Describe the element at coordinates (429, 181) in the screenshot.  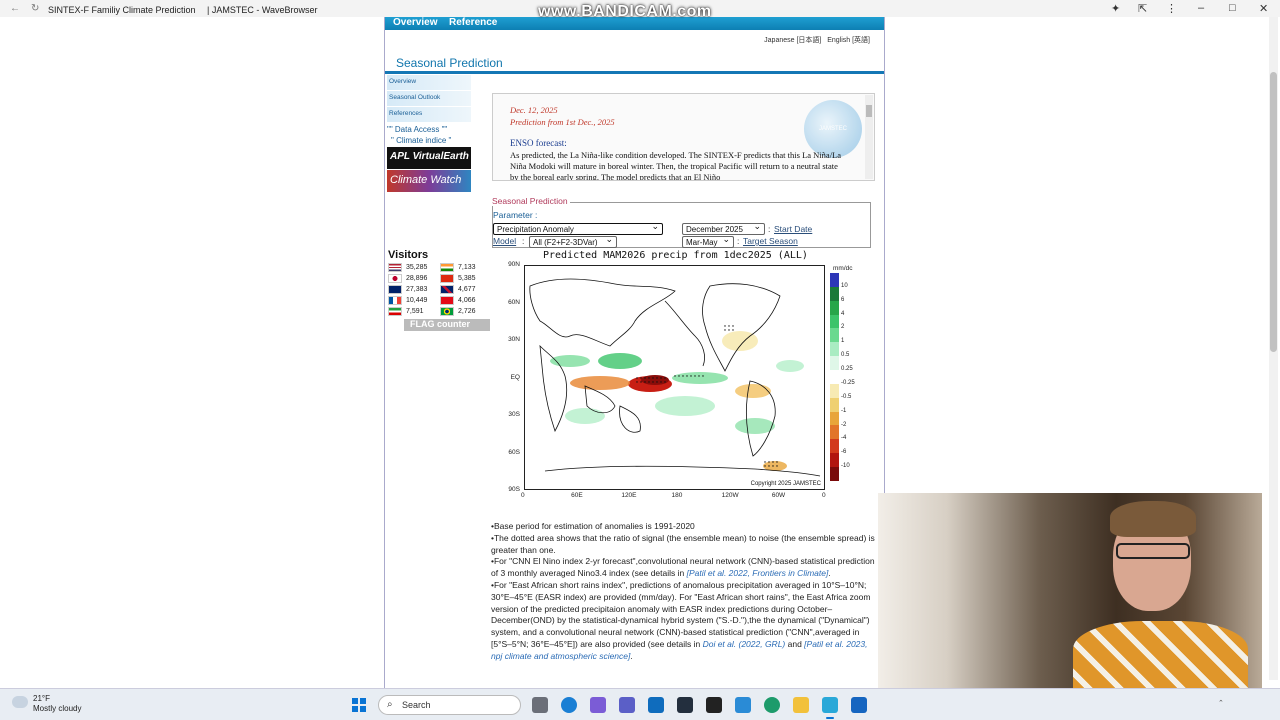
I see `climate-watch-banner: Climate Watch` at that location.